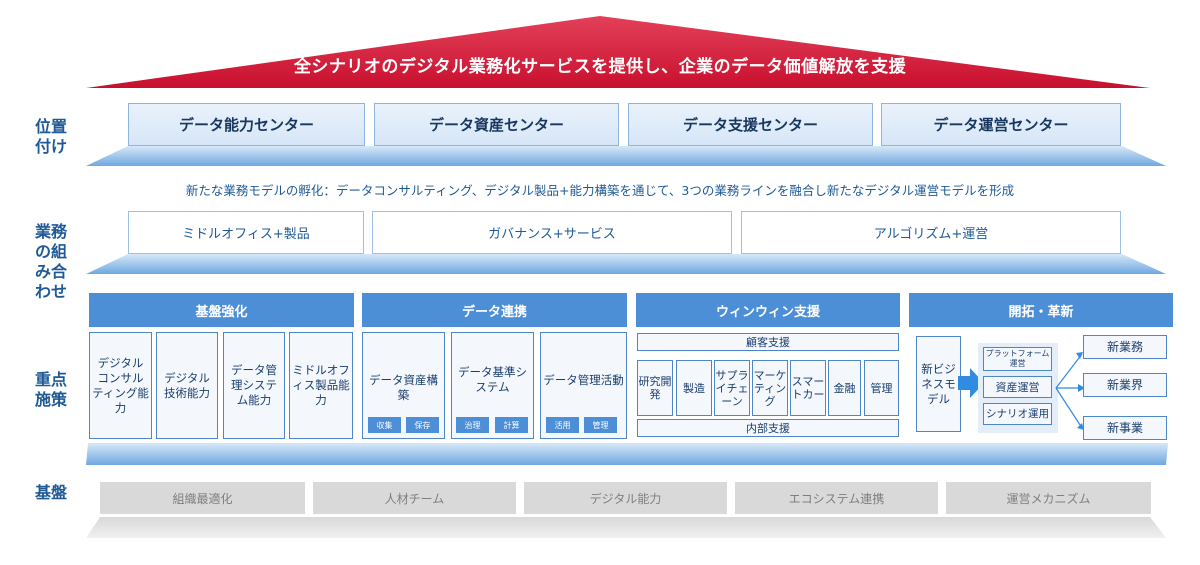  I want to click on foundation-org: 組織最適化, so click(202, 498).